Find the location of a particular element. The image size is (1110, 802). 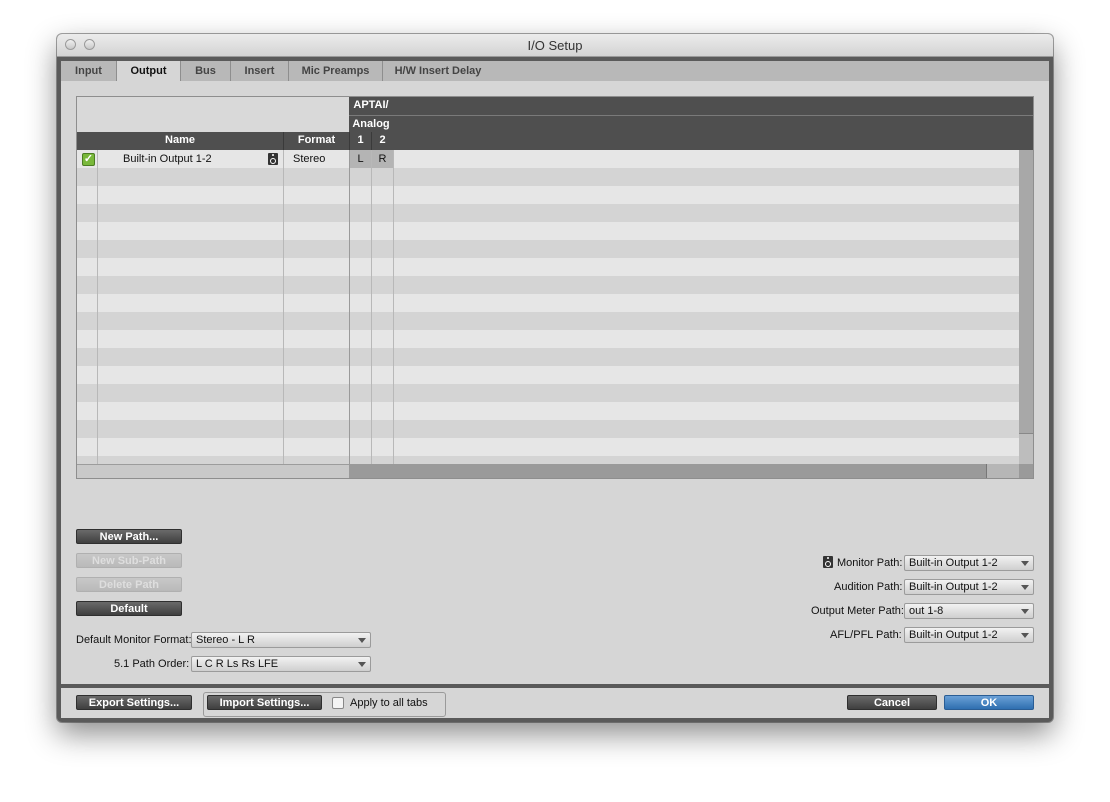

vertical-scrollbar is located at coordinates (1026, 307).